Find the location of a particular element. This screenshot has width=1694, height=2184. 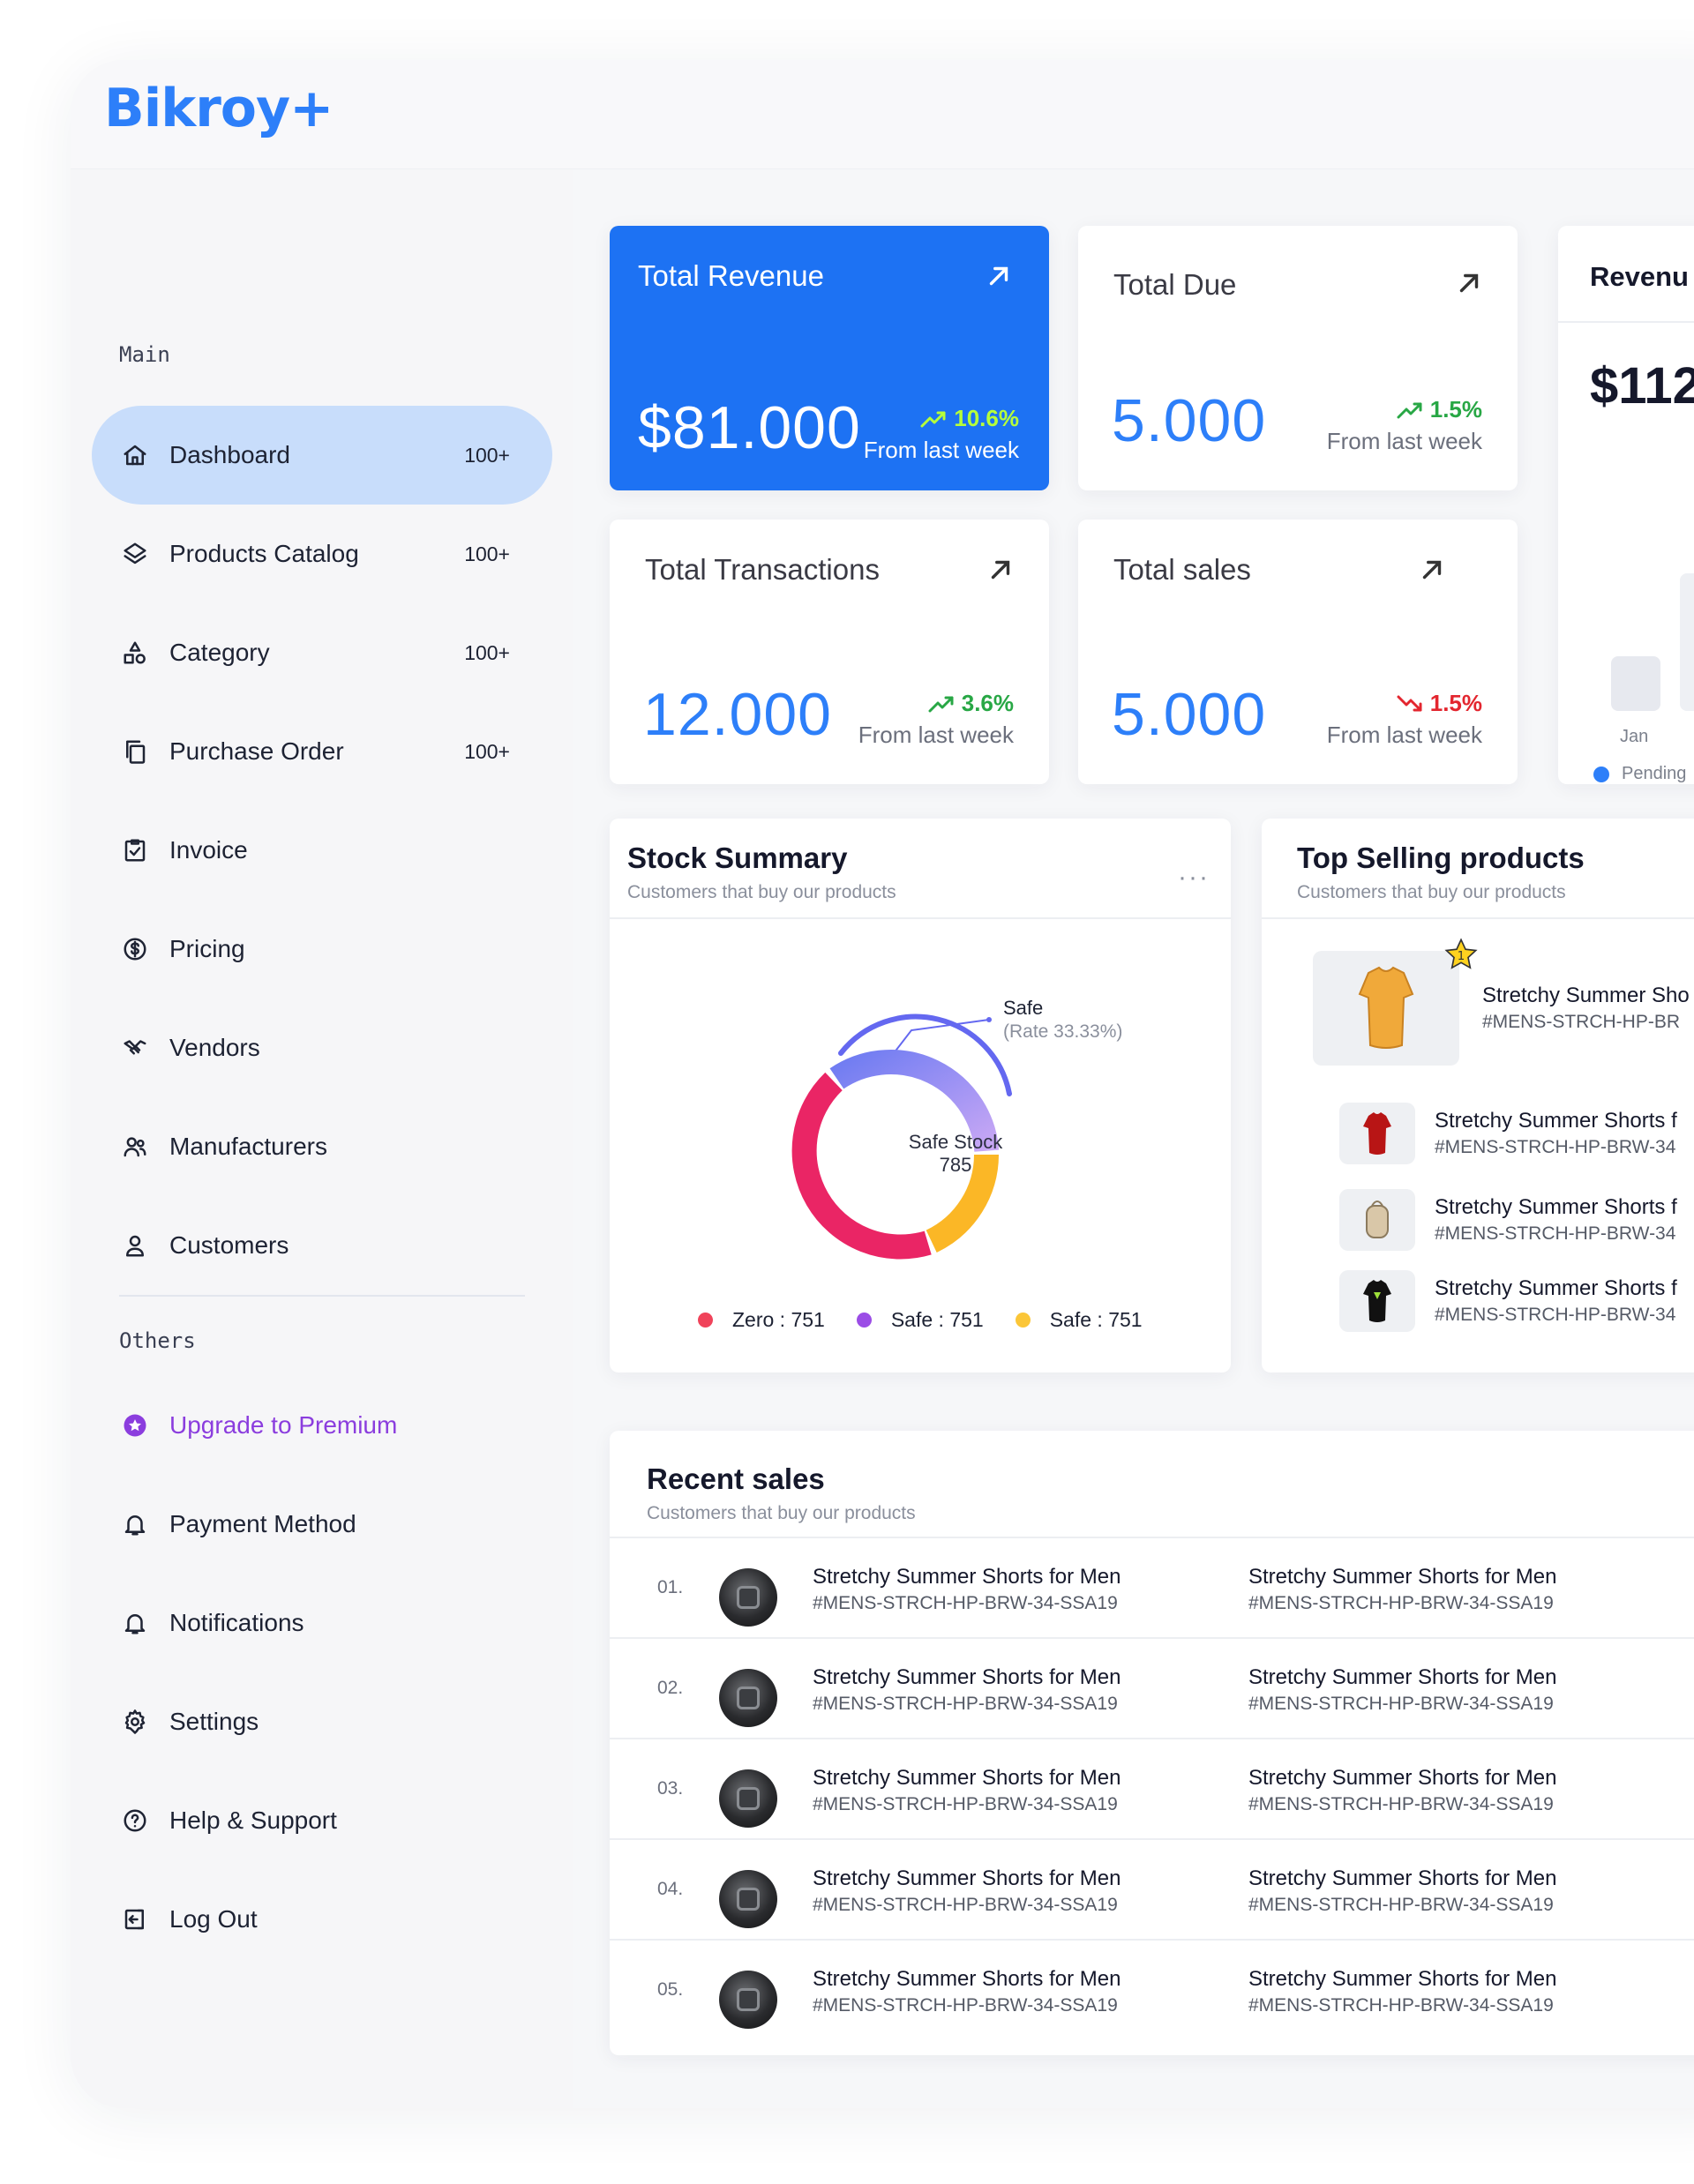

panel-title: Top Selling products is located at coordinates (1441, 857).